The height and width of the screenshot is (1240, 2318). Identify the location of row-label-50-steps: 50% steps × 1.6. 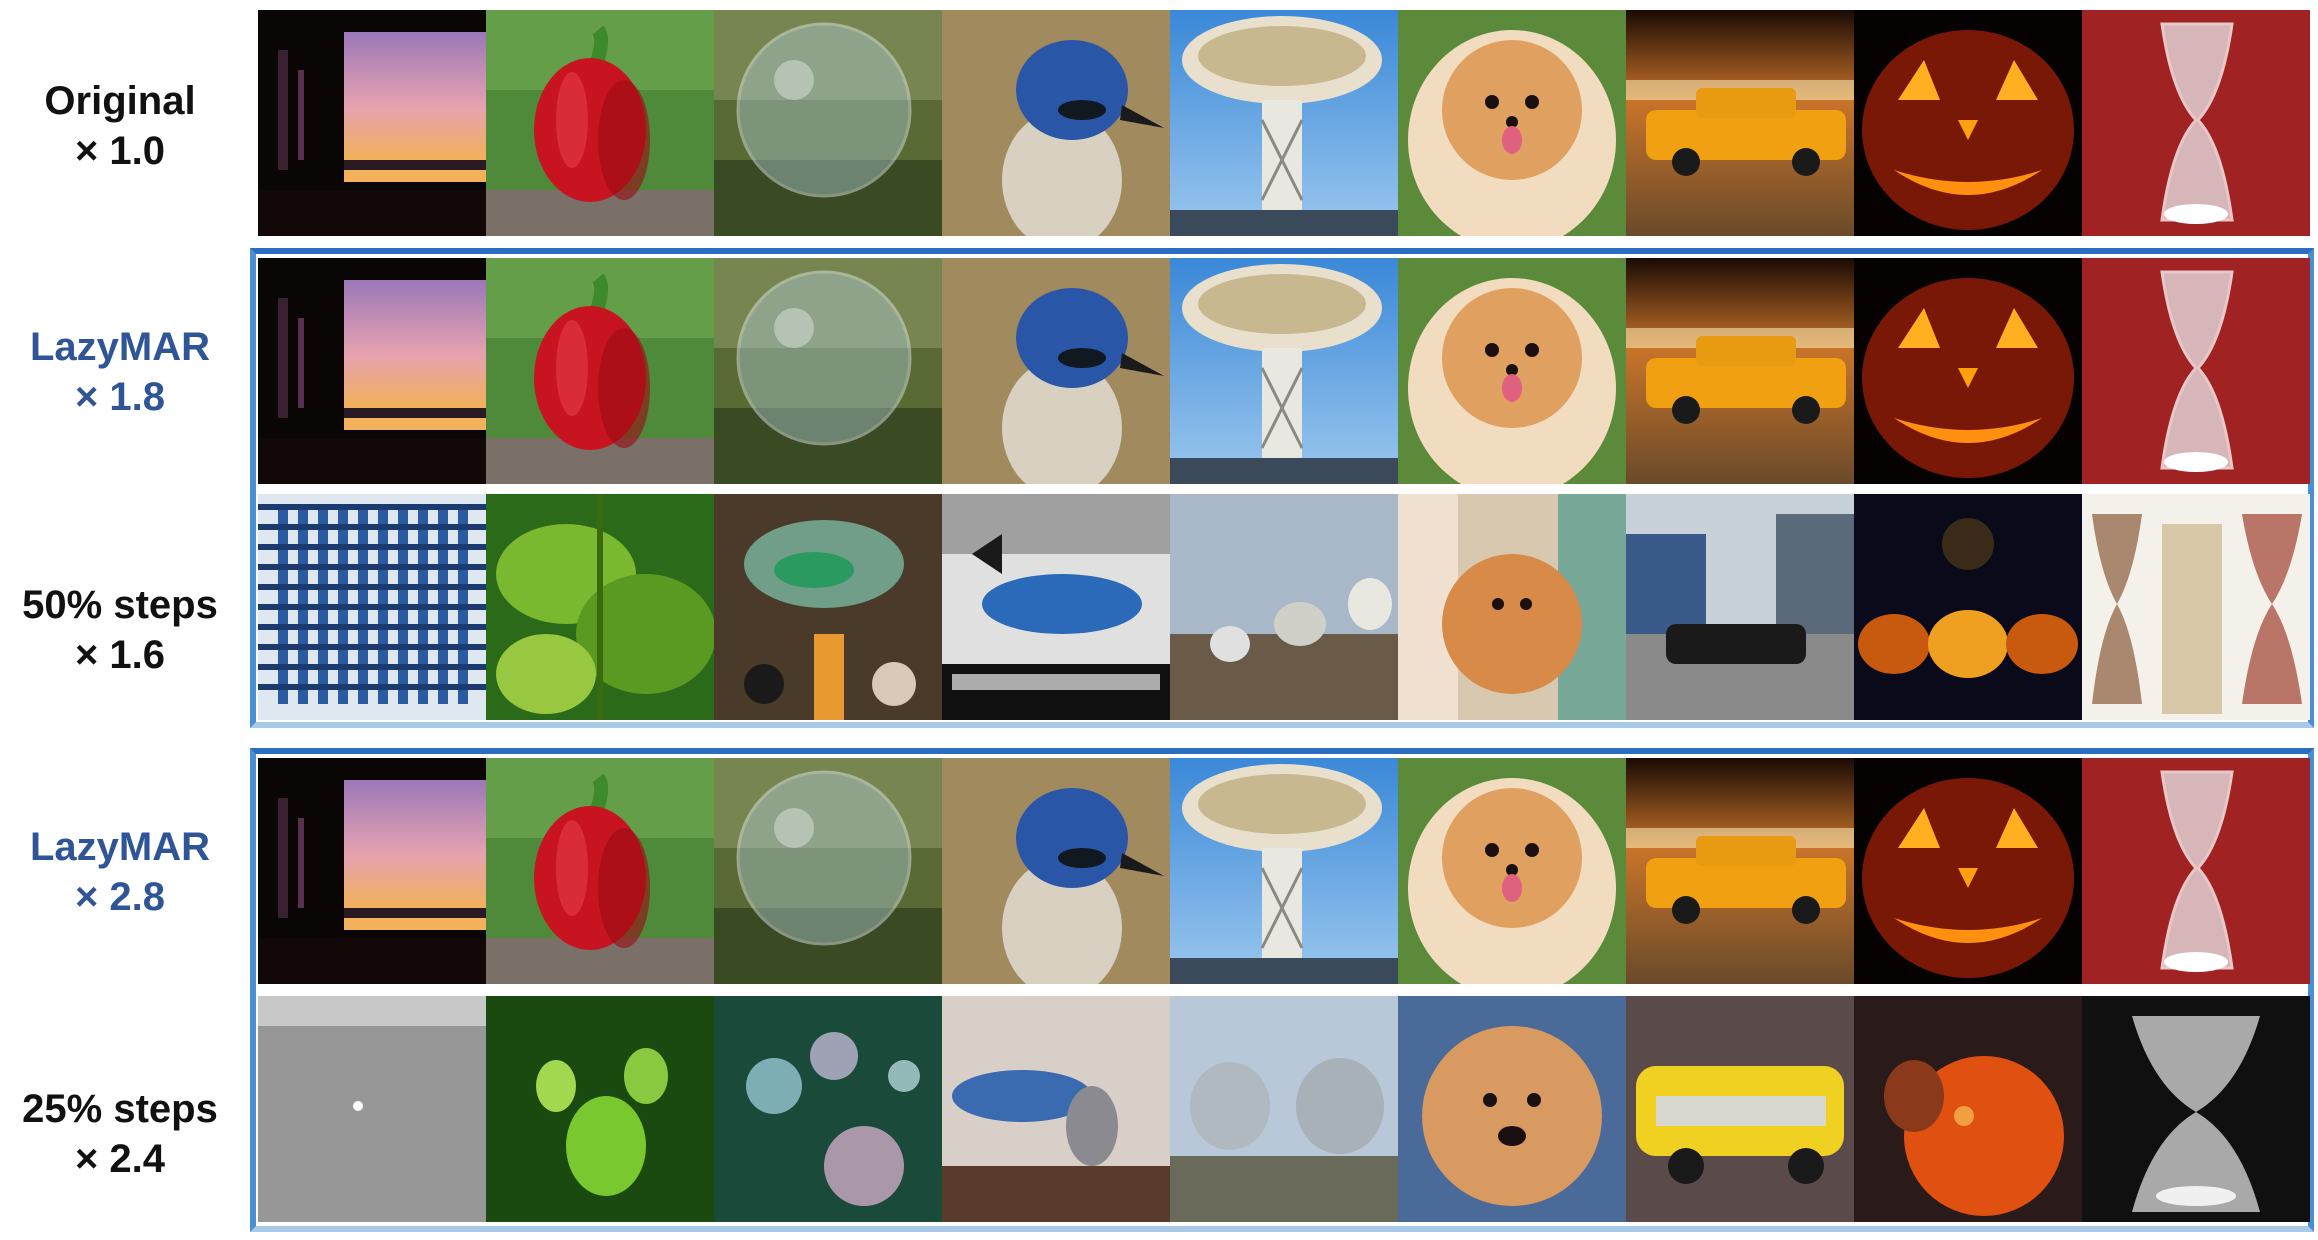
(120, 630).